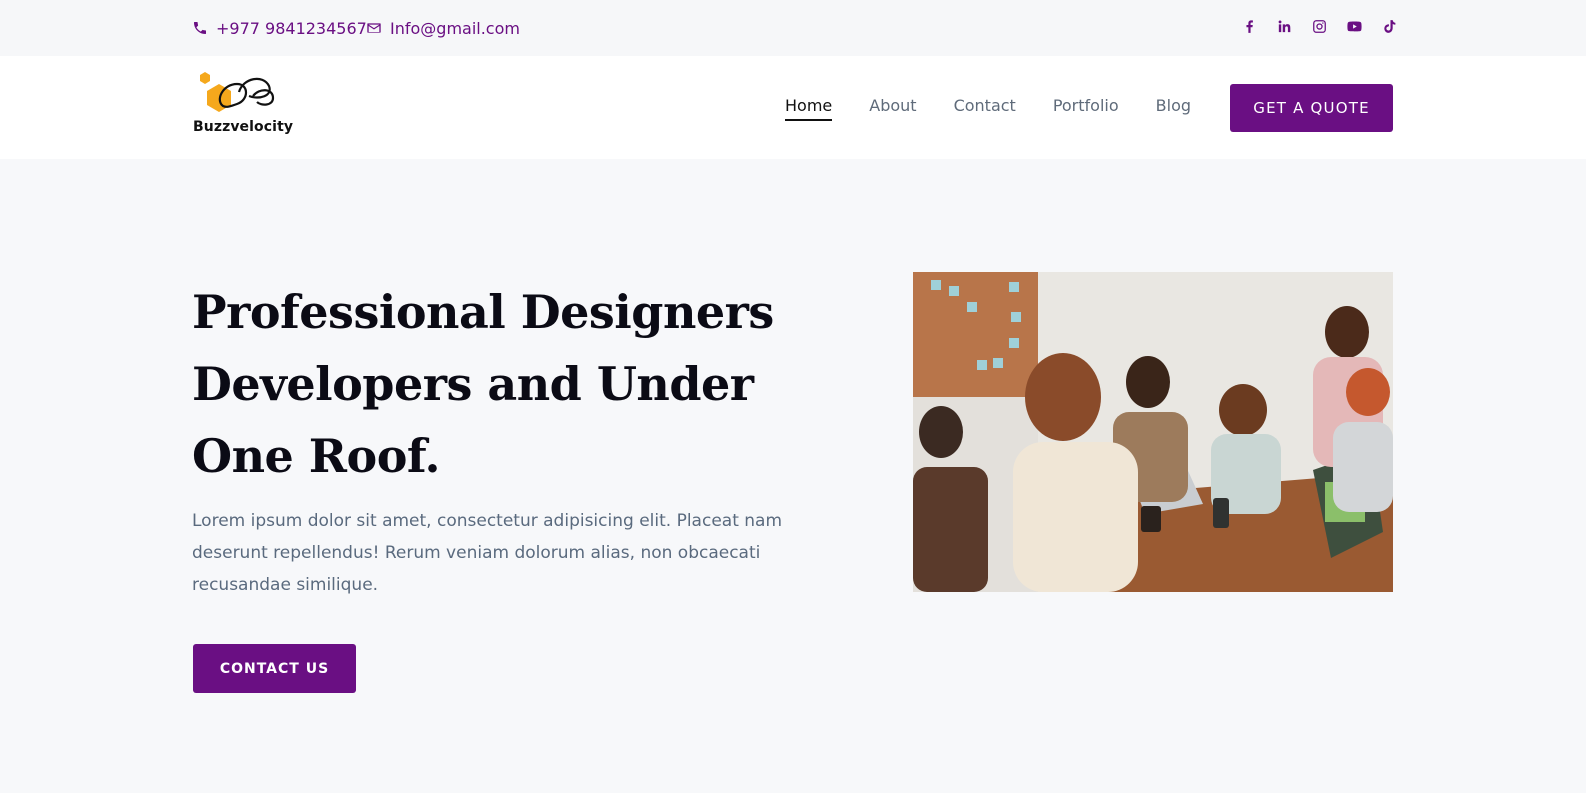 Image resolution: width=1586 pixels, height=793 pixels. I want to click on tiktok-link, so click(1389, 26).